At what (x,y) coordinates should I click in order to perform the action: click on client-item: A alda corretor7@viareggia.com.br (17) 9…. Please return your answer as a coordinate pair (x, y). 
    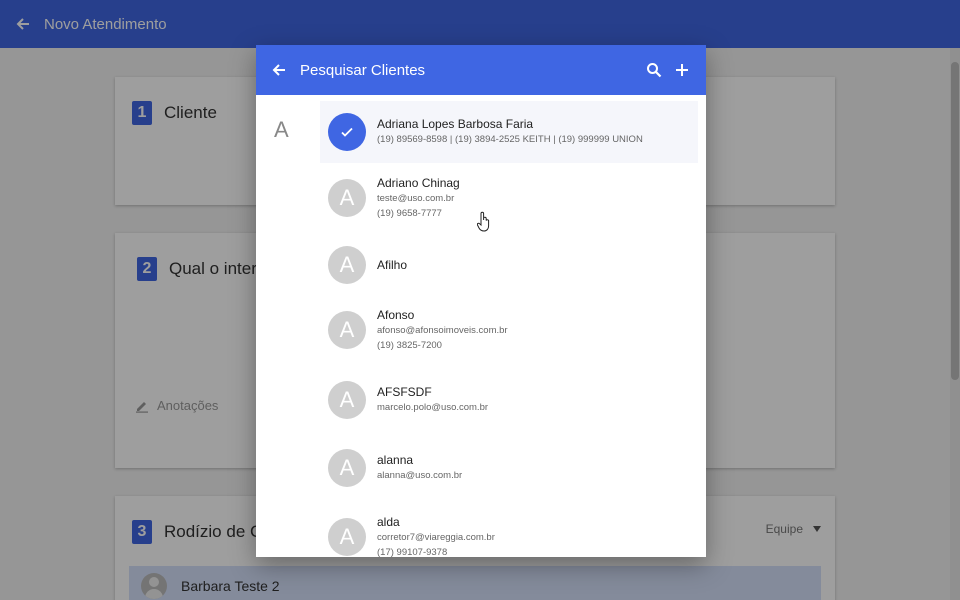
    Looking at the image, I should click on (509, 531).